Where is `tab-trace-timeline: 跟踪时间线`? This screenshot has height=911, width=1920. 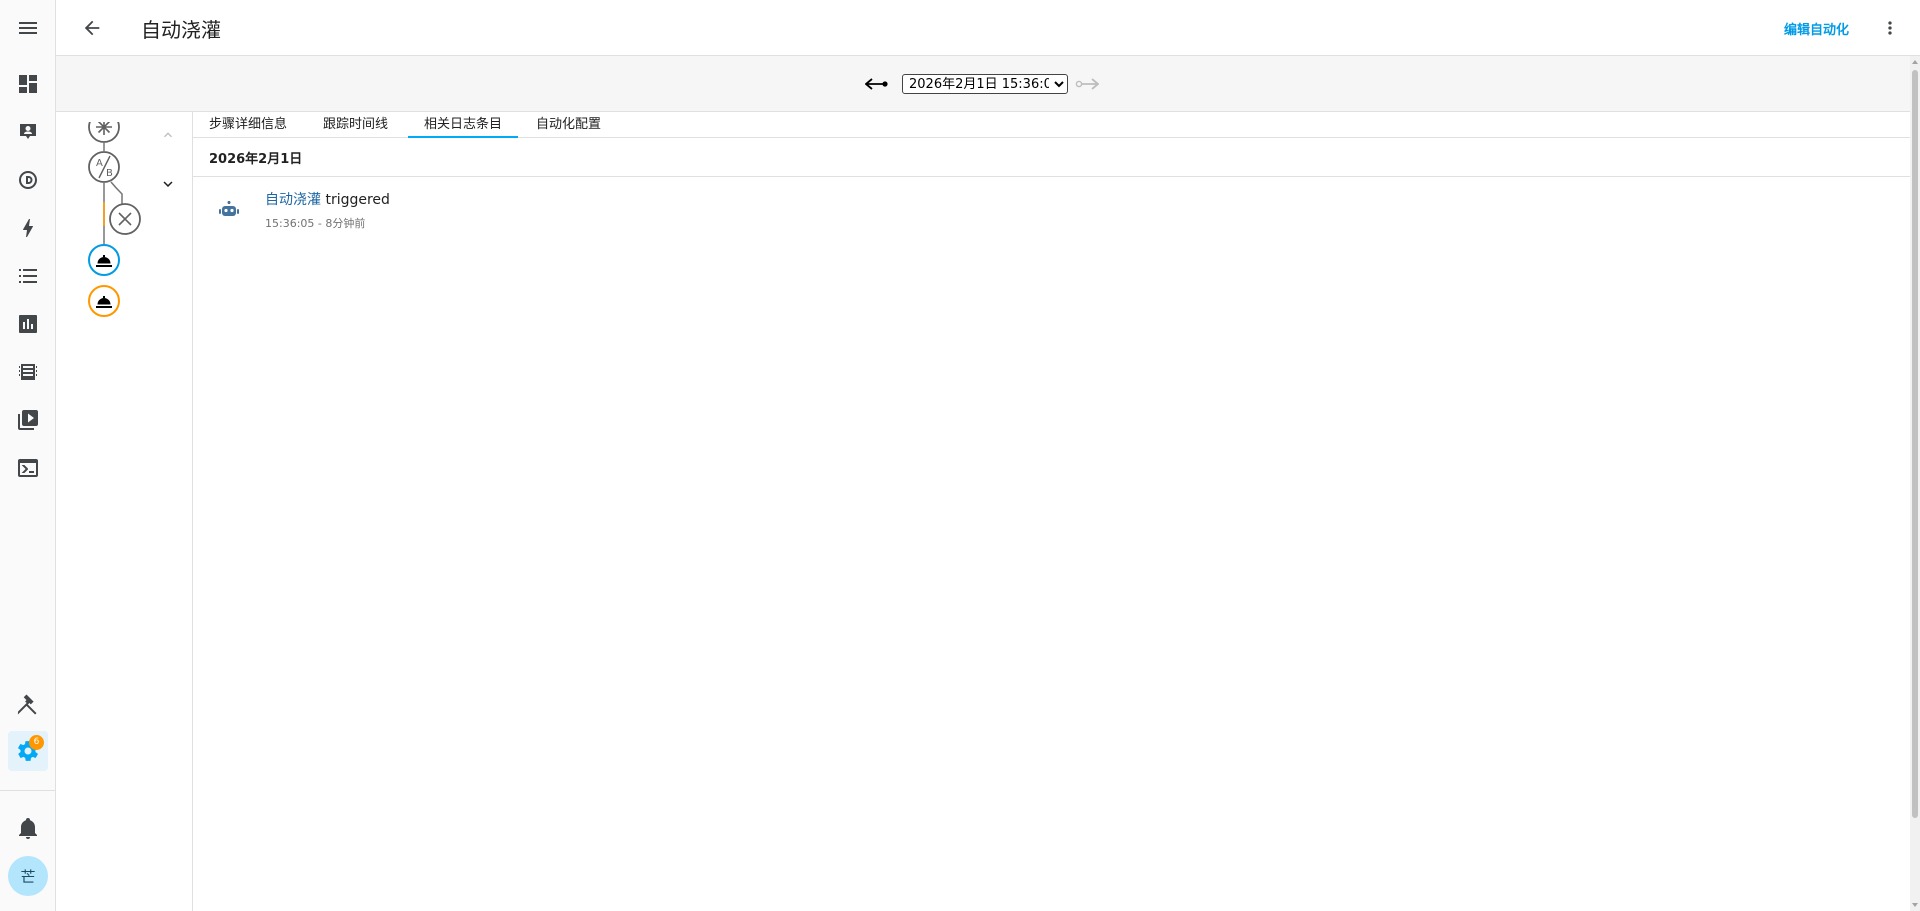
tab-trace-timeline: 跟踪时间线 is located at coordinates (355, 125).